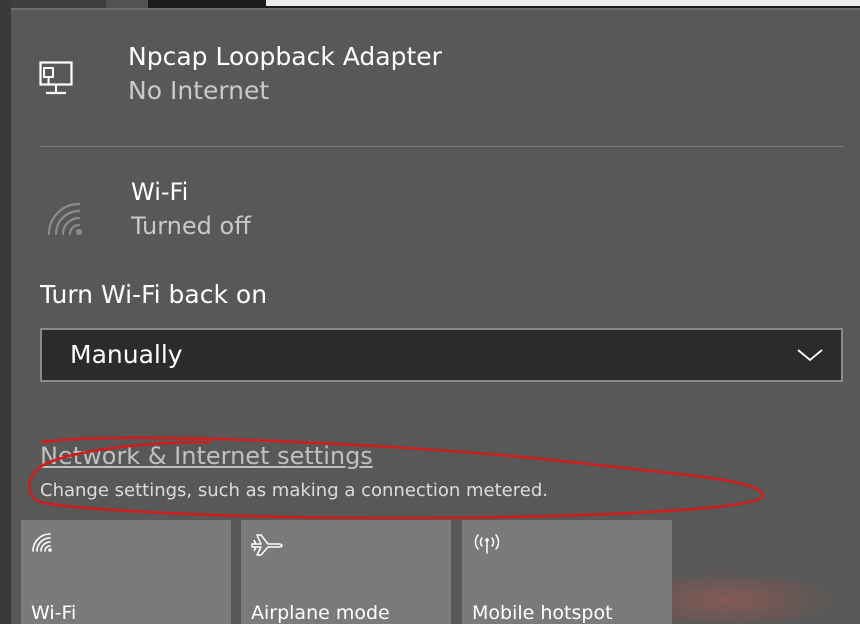 This screenshot has height=624, width=860. I want to click on wifi-off-icon, so click(65, 220).